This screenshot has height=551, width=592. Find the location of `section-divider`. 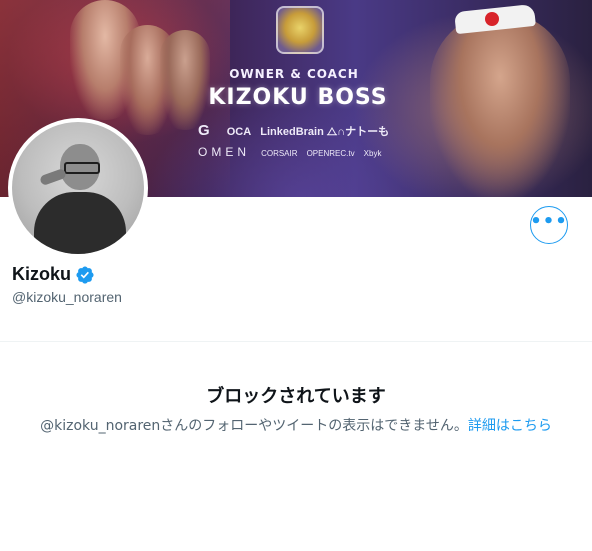

section-divider is located at coordinates (296, 341).